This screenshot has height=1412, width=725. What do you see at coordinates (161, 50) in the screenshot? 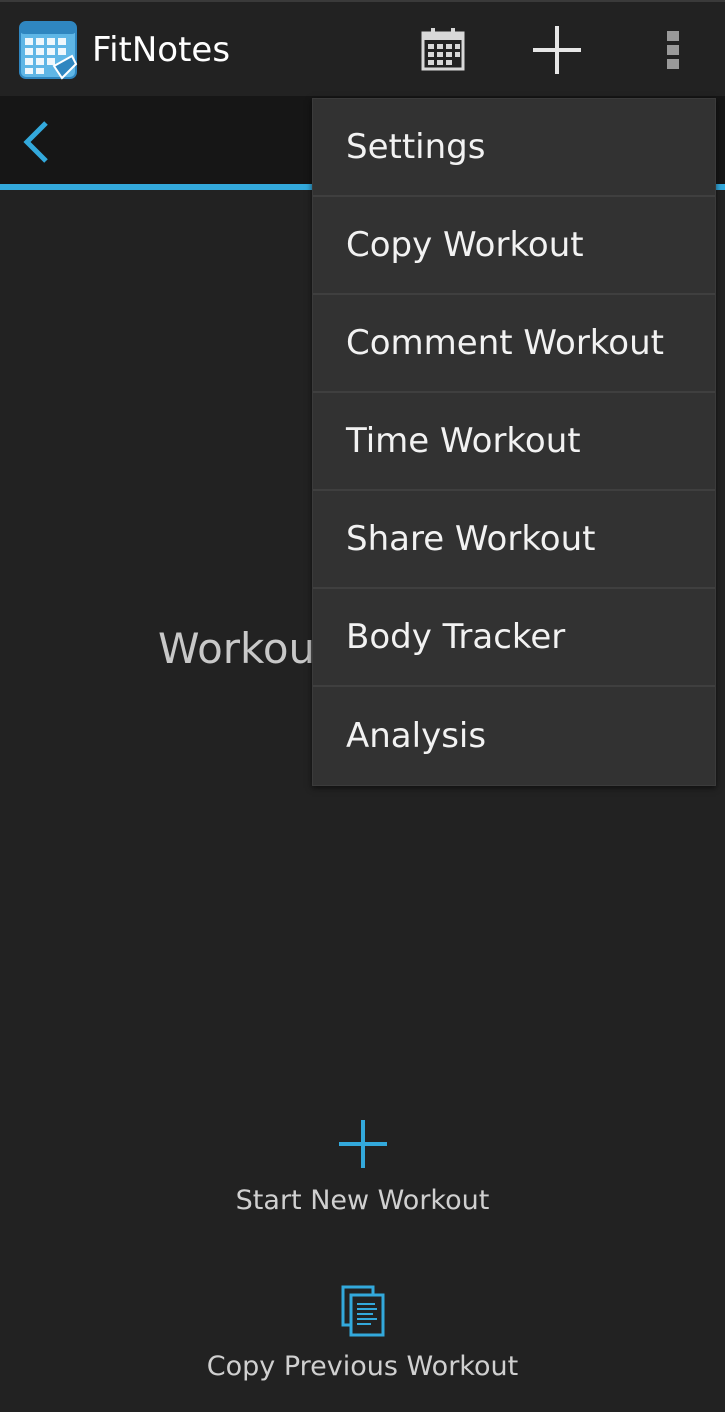
I see `app-title: FitNotes` at bounding box center [161, 50].